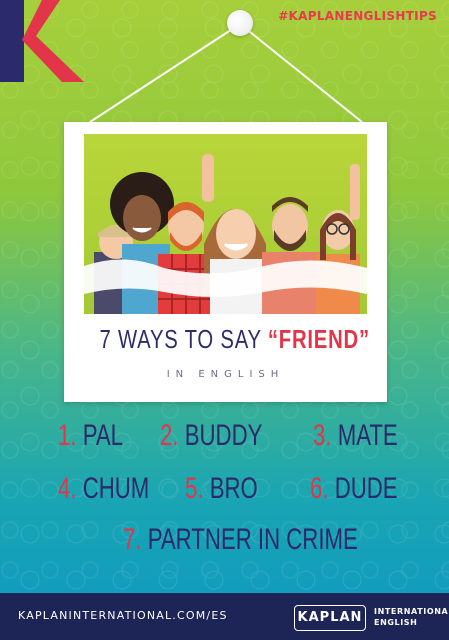 Image resolution: width=449 pixels, height=640 pixels. I want to click on pushpin-icon, so click(240, 23).